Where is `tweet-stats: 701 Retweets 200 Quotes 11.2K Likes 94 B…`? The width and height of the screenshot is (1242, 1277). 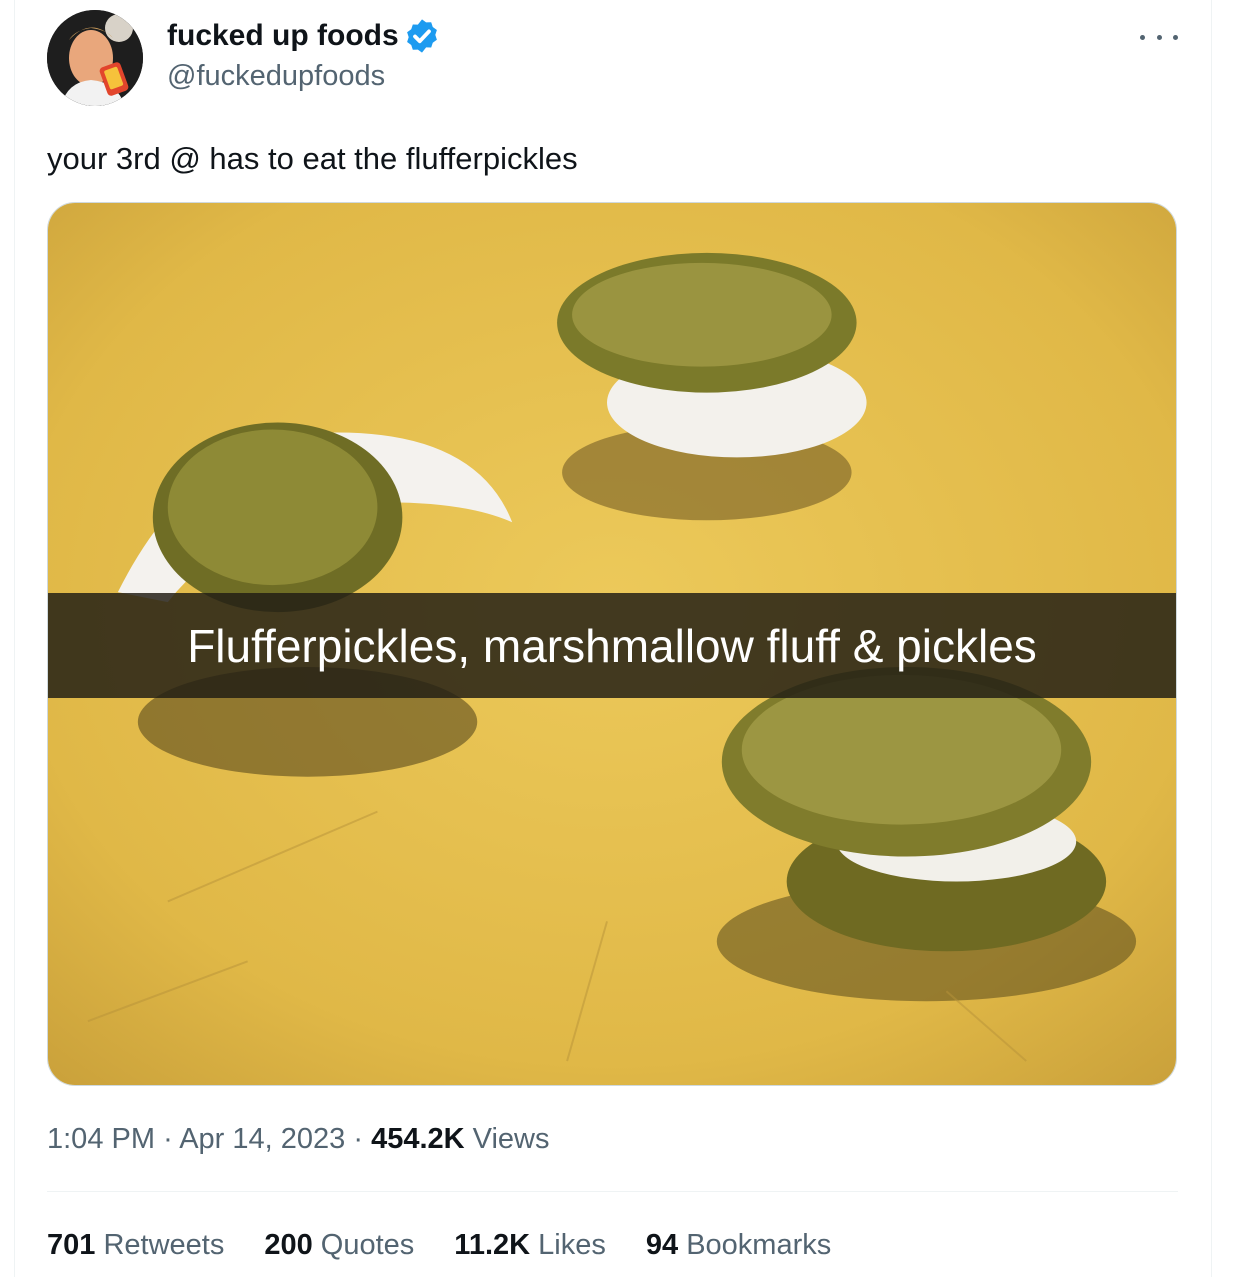 tweet-stats: 701 Retweets 200 Quotes 11.2K Likes 94 B… is located at coordinates (459, 1245).